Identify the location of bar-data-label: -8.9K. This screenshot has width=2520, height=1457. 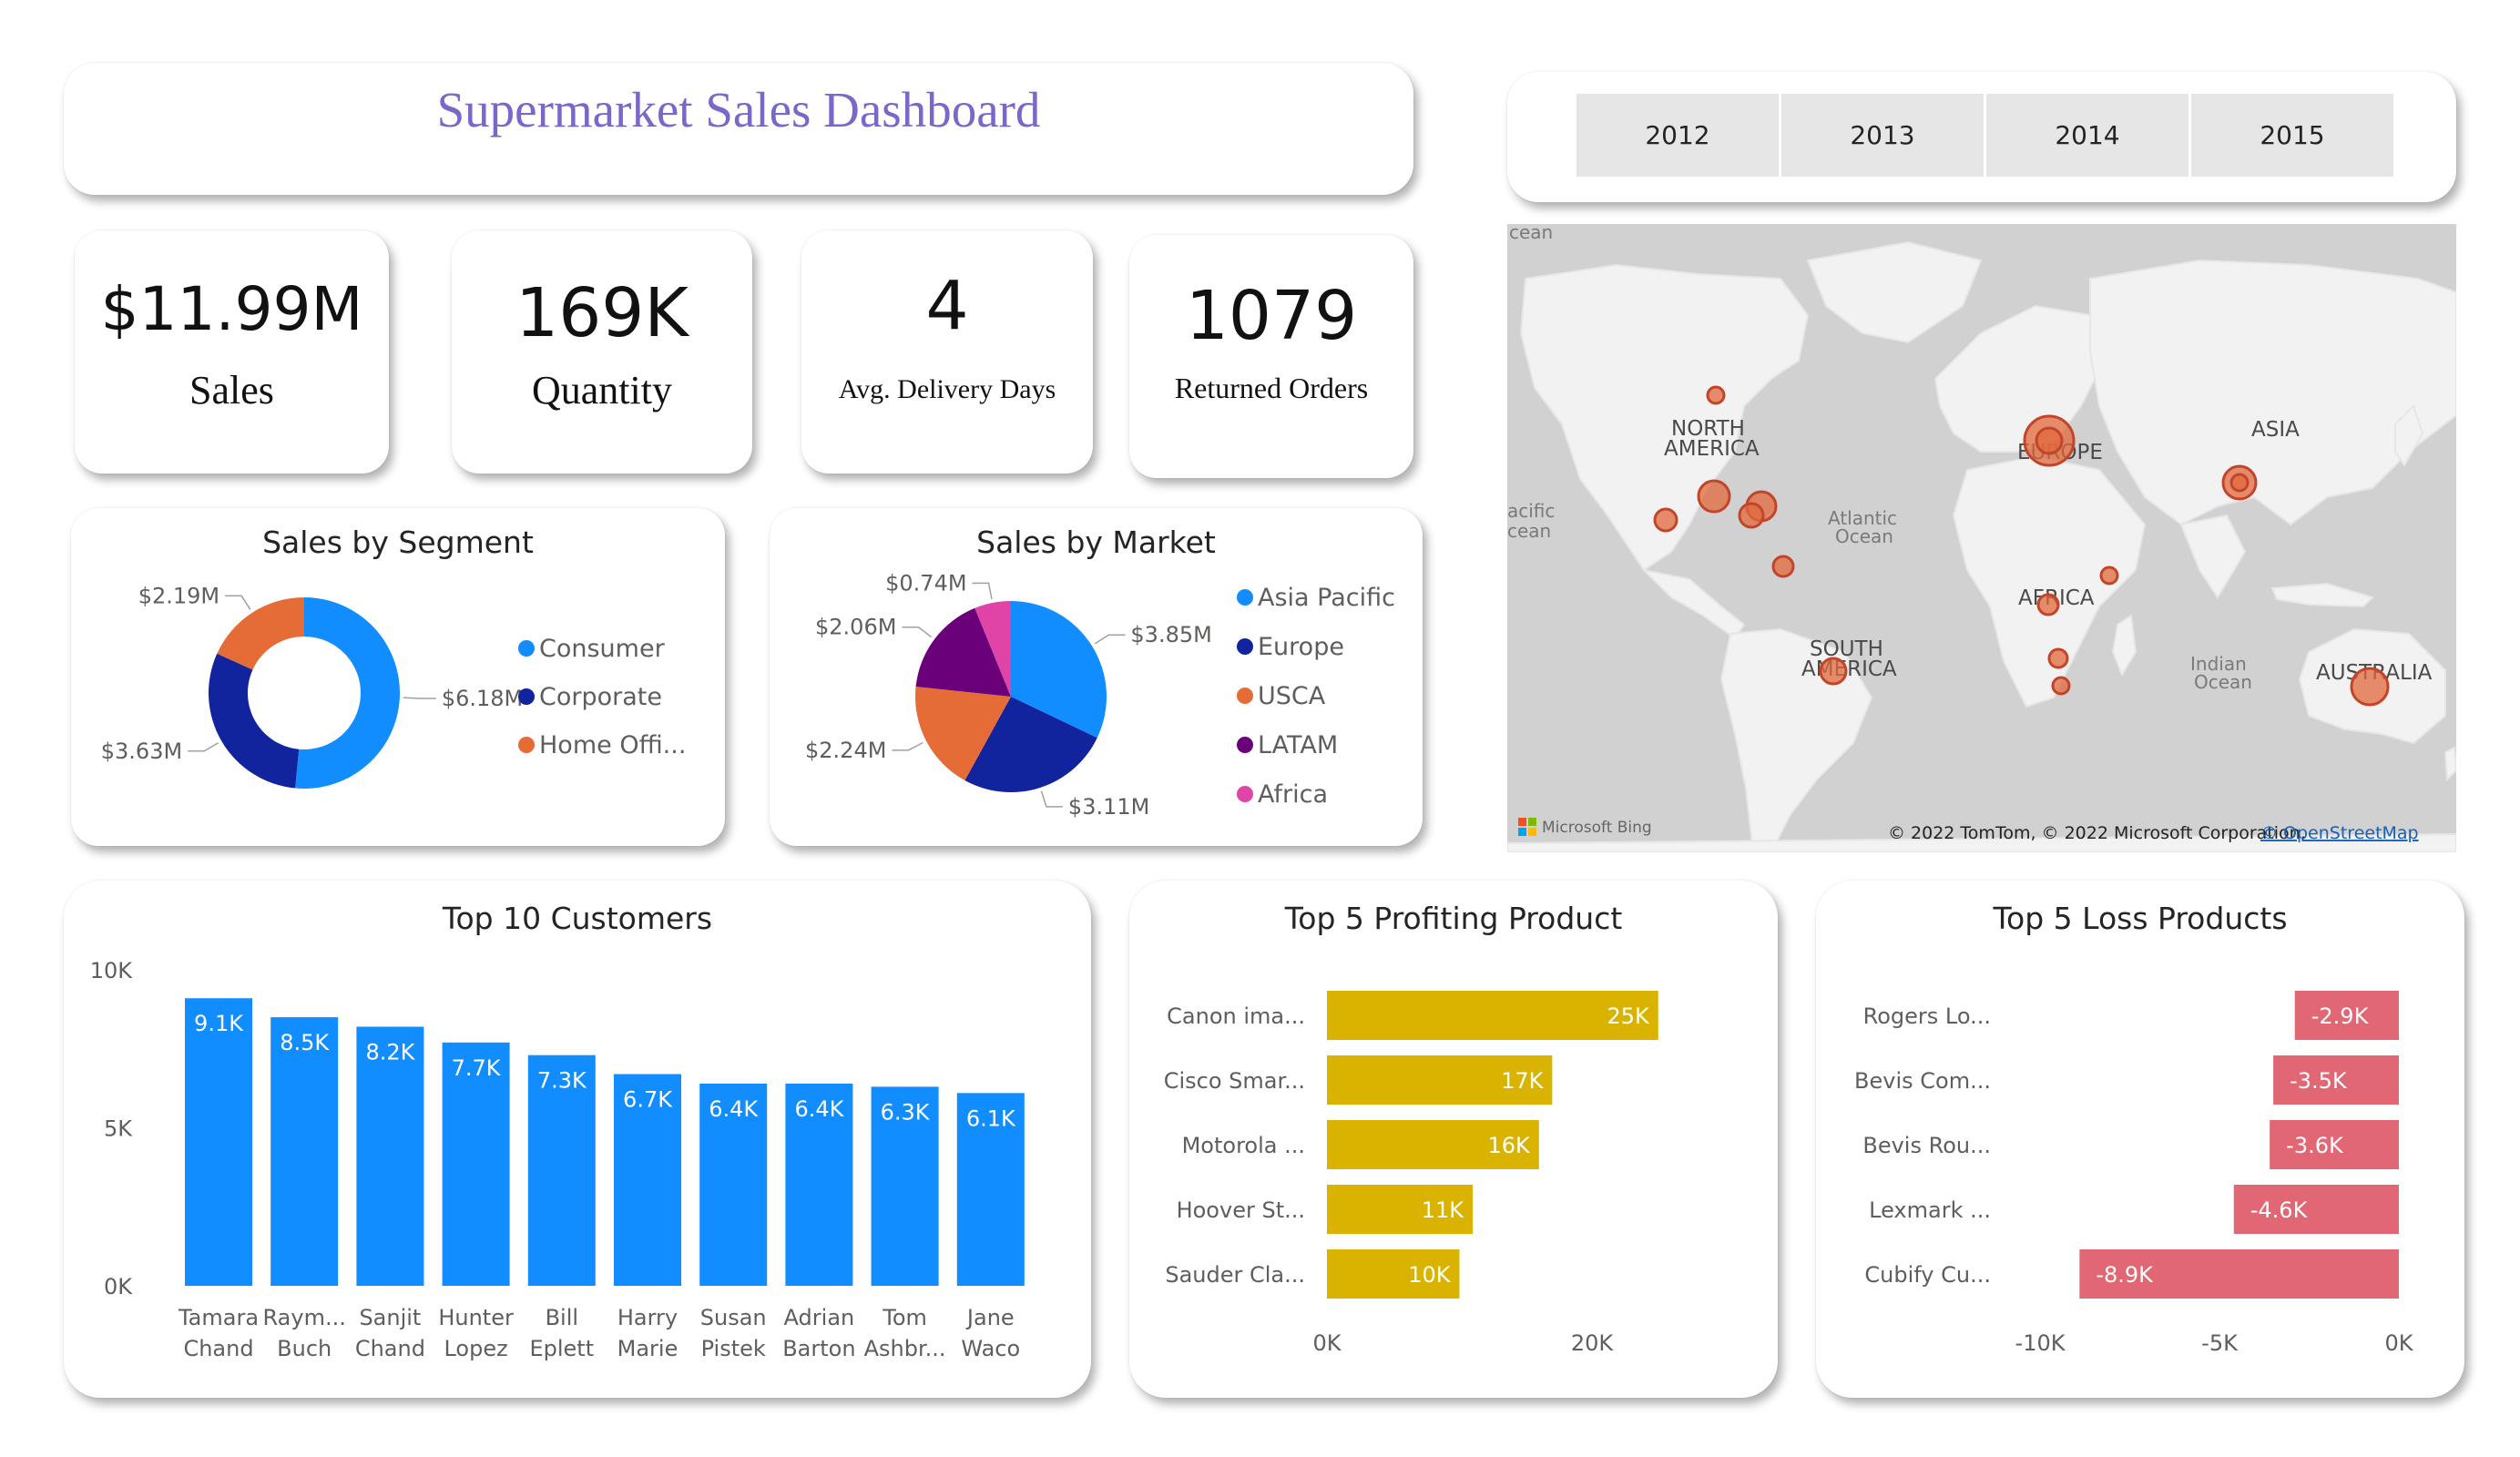
(2125, 1275).